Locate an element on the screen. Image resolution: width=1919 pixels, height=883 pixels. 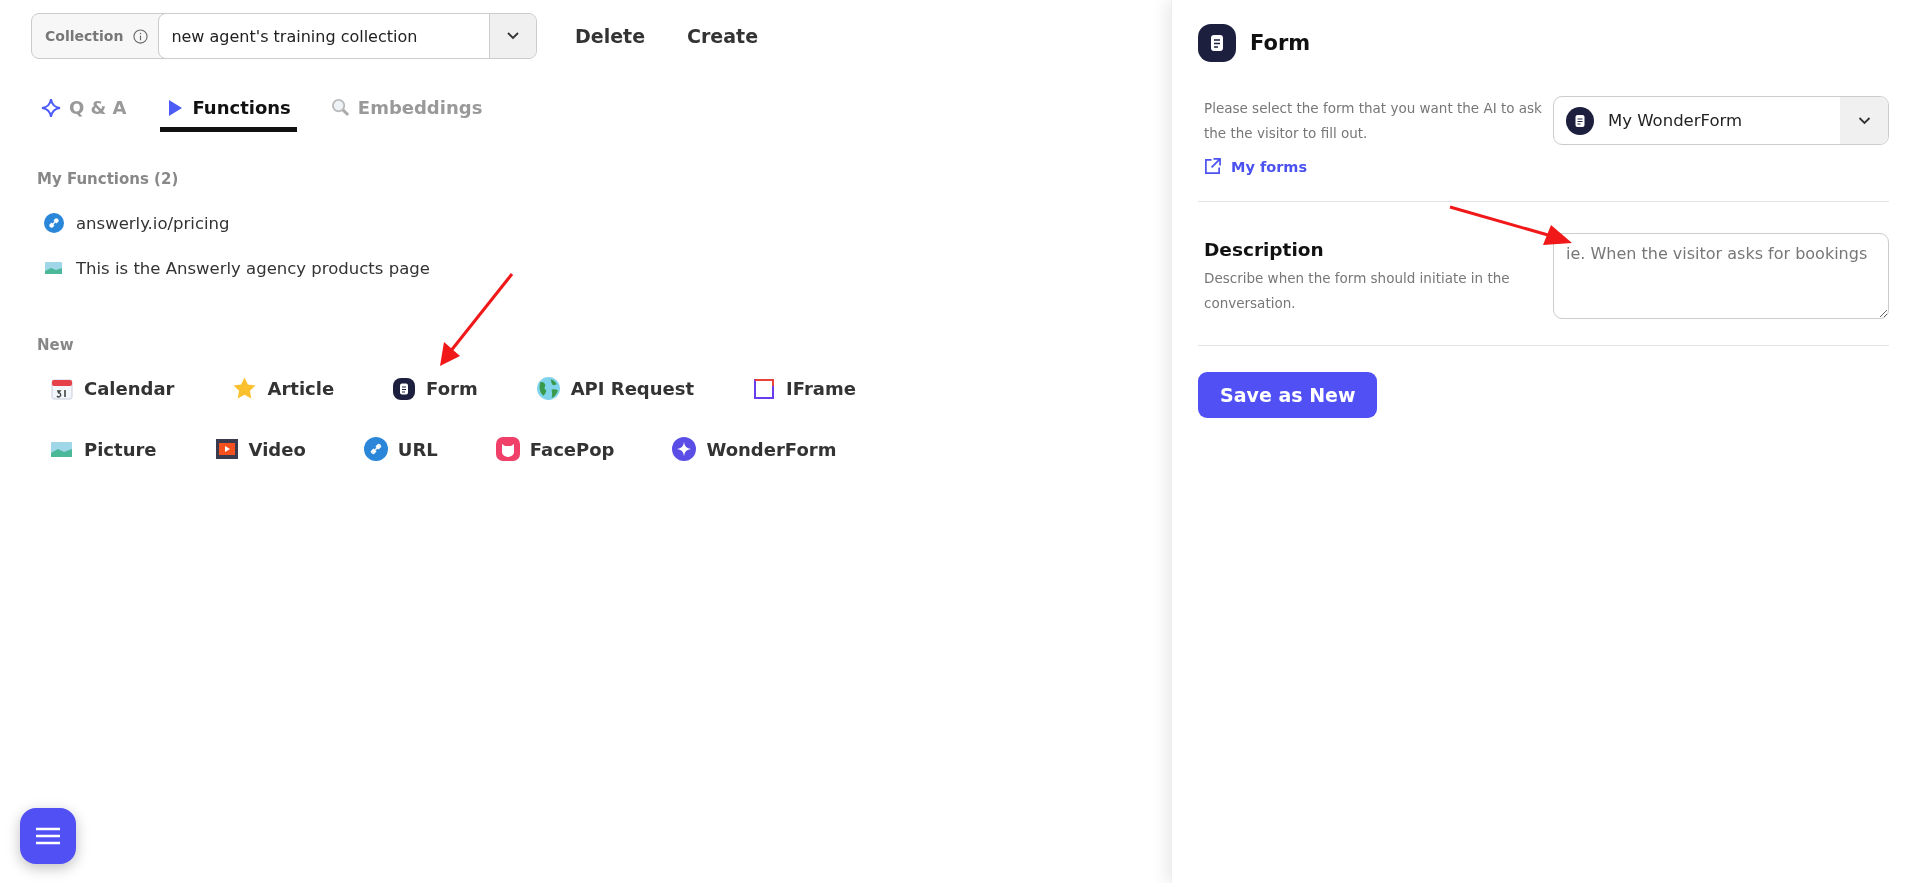
panel-title: Form is located at coordinates (1280, 43).